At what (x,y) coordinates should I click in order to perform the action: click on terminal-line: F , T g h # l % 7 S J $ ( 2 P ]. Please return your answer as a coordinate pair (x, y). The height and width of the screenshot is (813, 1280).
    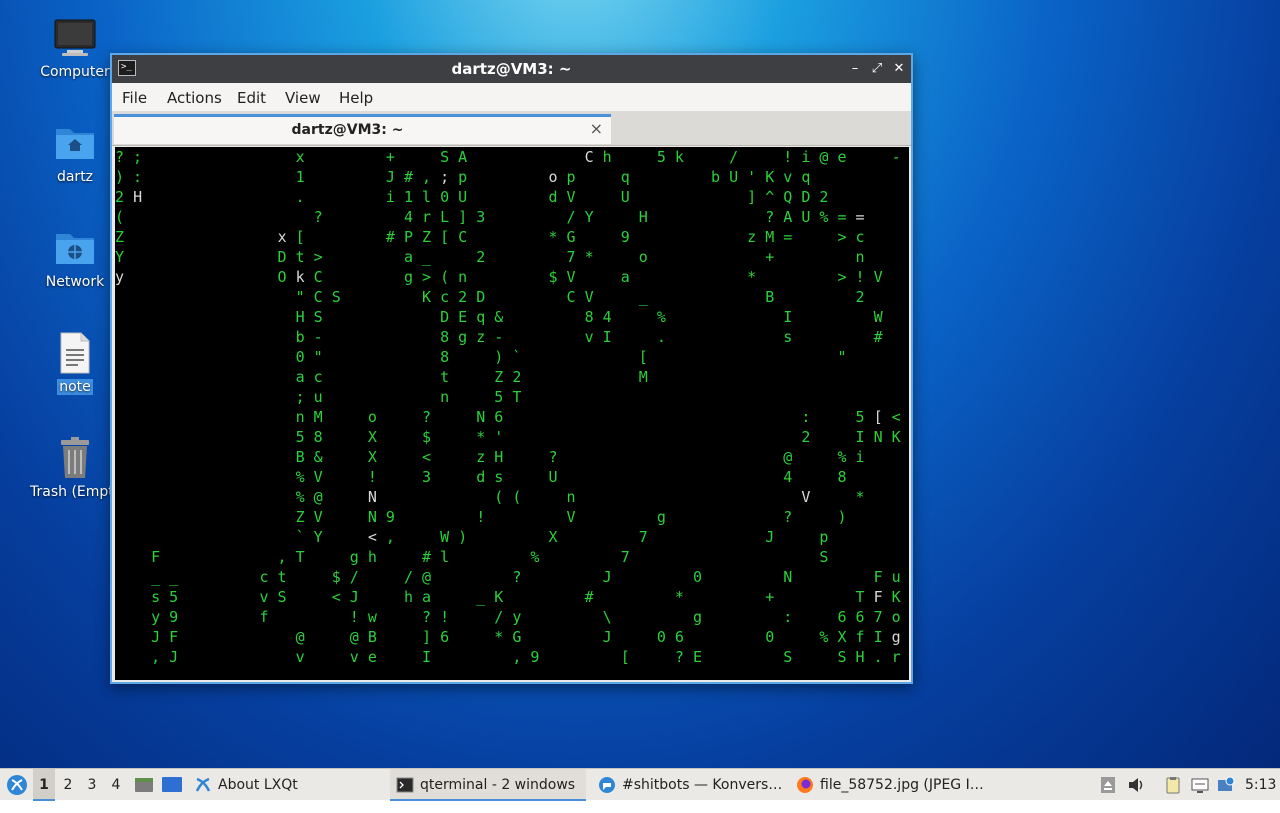
    Looking at the image, I should click on (512, 557).